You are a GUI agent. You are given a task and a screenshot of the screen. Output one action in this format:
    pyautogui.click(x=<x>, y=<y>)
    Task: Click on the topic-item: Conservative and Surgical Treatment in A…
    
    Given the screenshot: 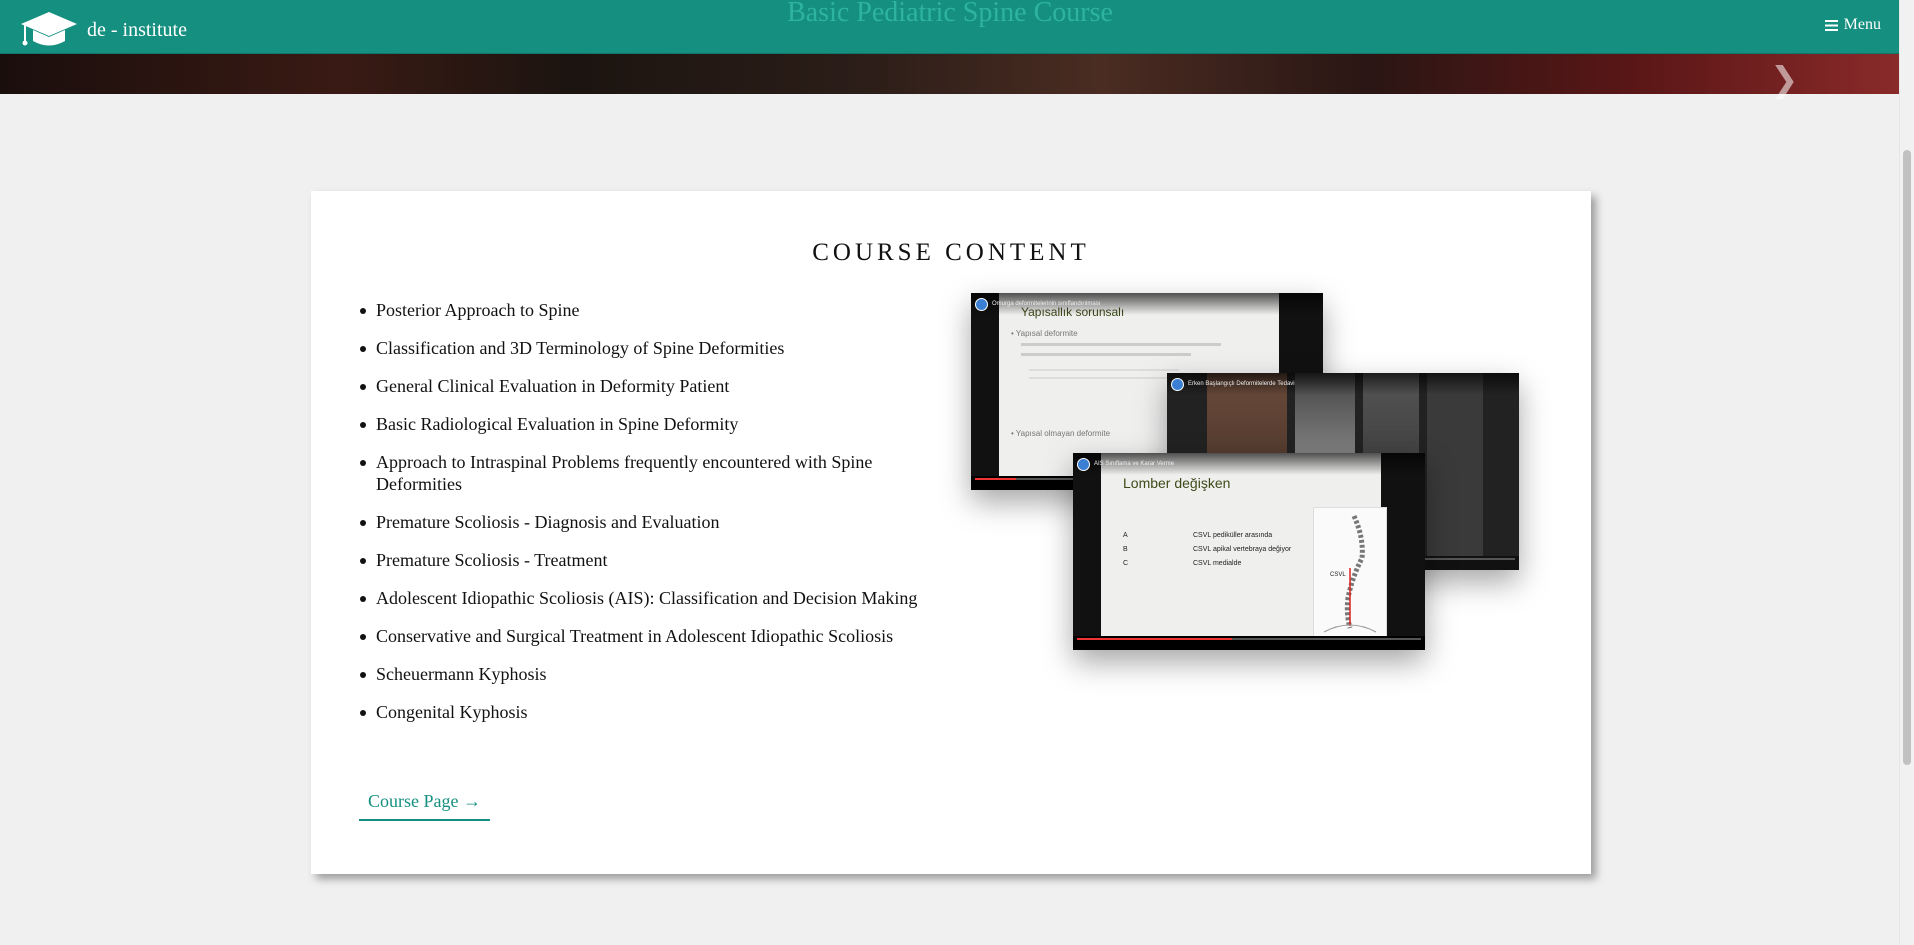 What is the action you would take?
    pyautogui.click(x=654, y=636)
    